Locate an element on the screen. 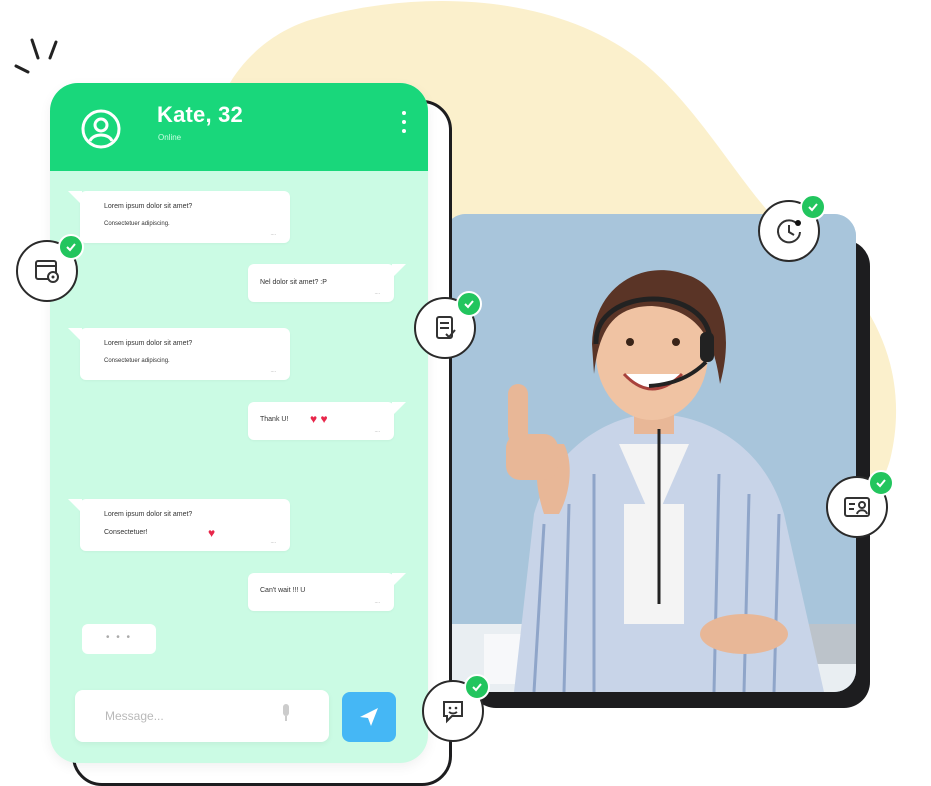 The width and height of the screenshot is (931, 786). message-composer is located at coordinates (202, 716).